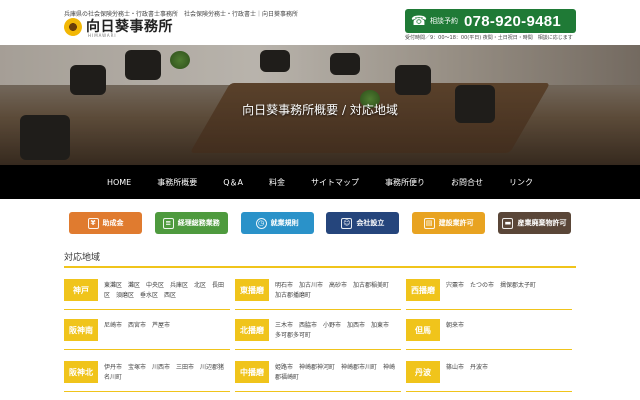 The width and height of the screenshot is (640, 400). I want to click on section-title: 対応地域, so click(82, 258).